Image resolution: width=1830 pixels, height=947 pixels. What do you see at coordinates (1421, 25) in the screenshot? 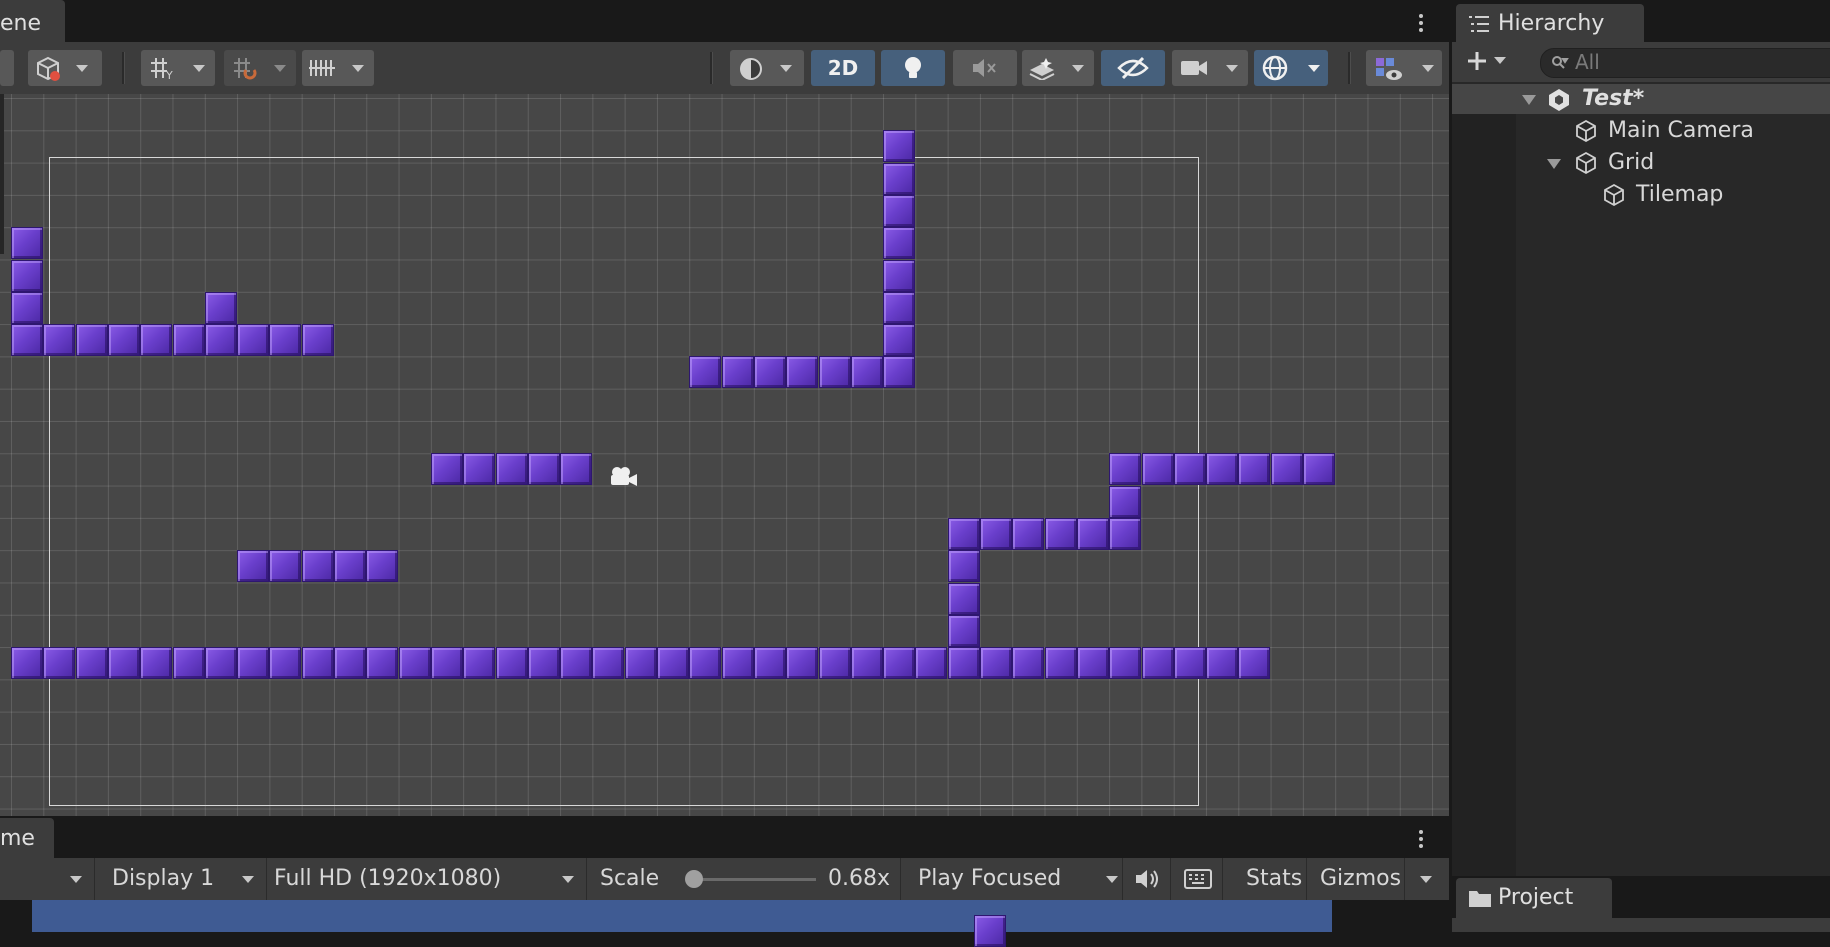
I see `scene-more-menu-icon` at bounding box center [1421, 25].